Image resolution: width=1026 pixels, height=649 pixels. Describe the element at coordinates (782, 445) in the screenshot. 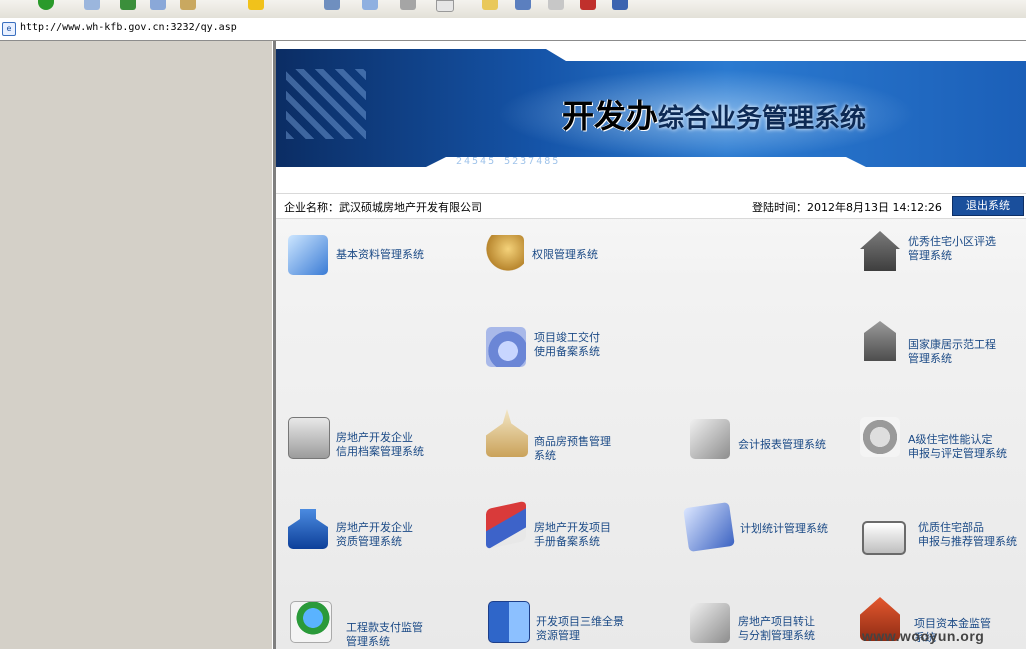

I see `module-label: 会计报表管理系统` at that location.